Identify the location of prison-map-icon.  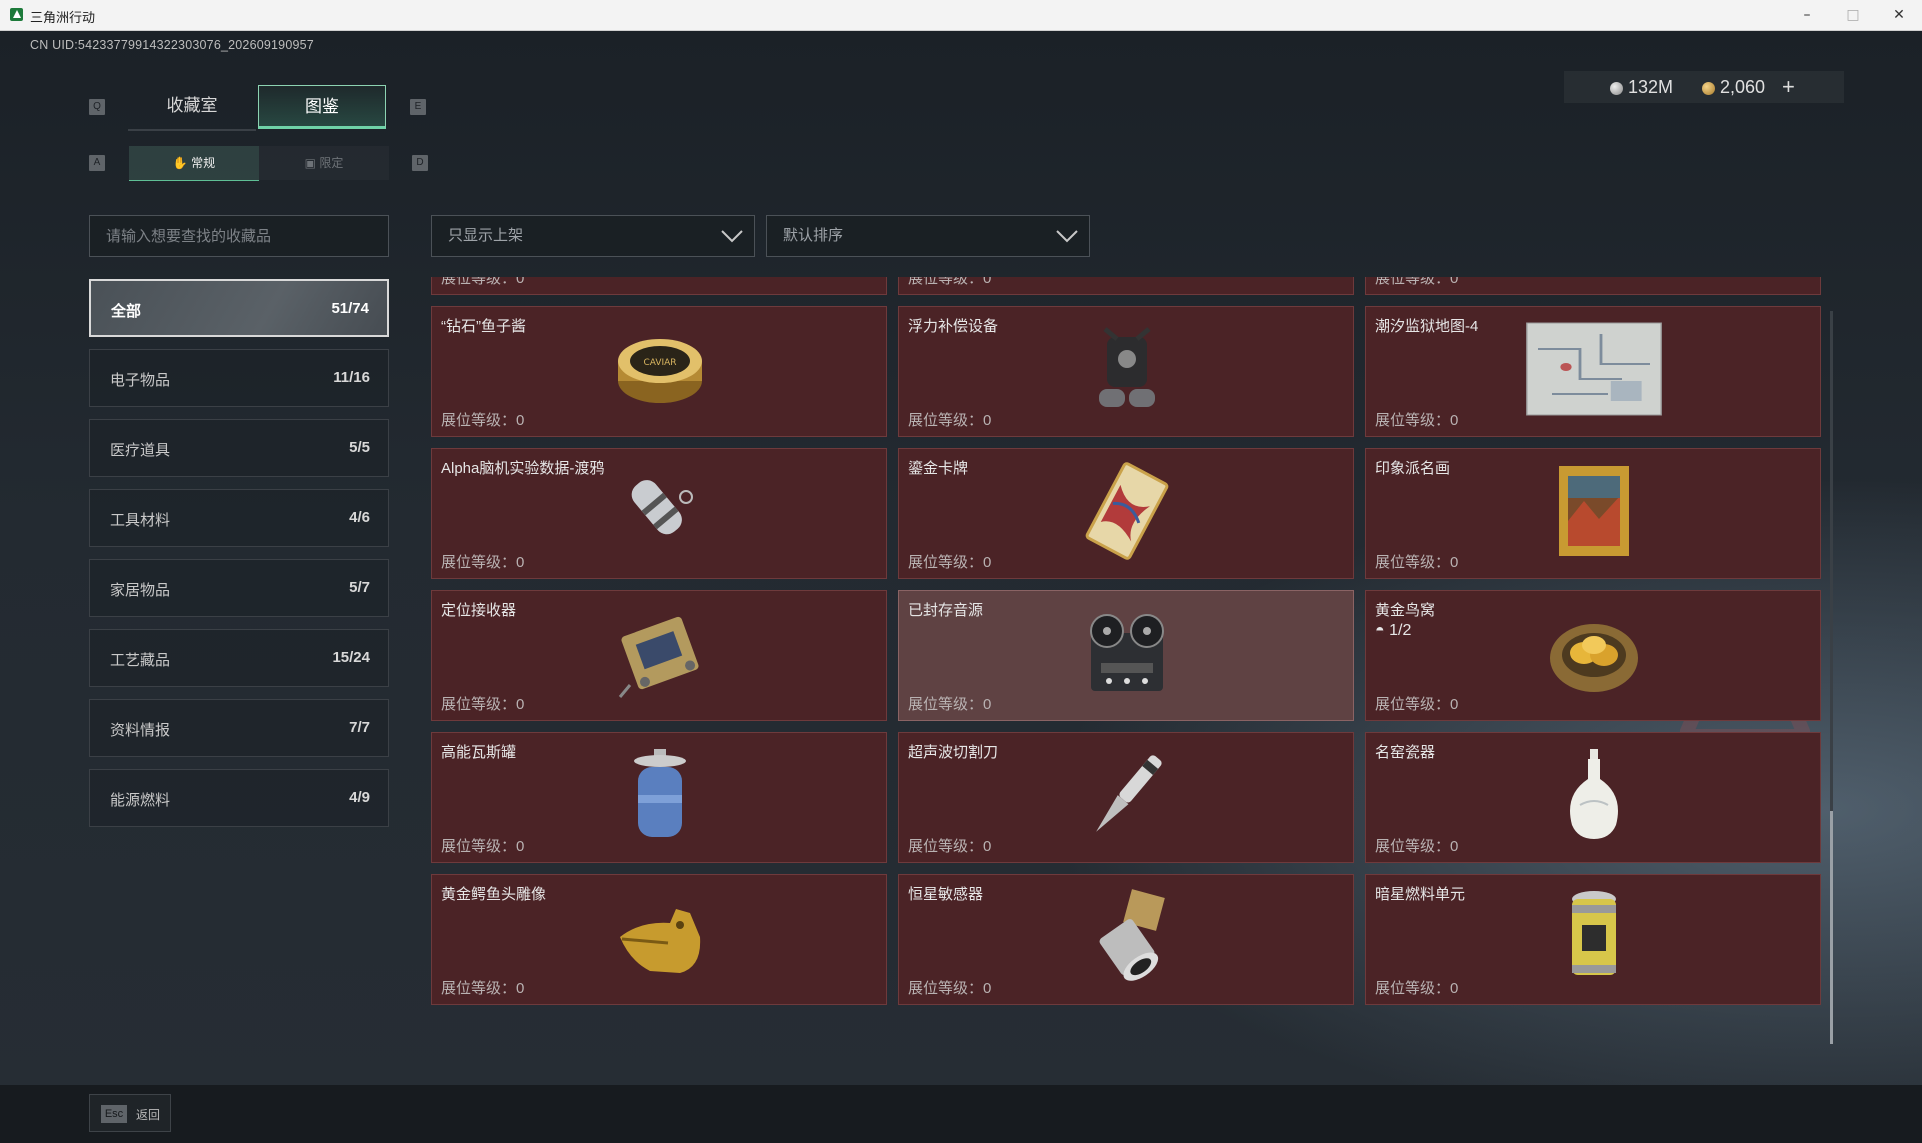
(1594, 369).